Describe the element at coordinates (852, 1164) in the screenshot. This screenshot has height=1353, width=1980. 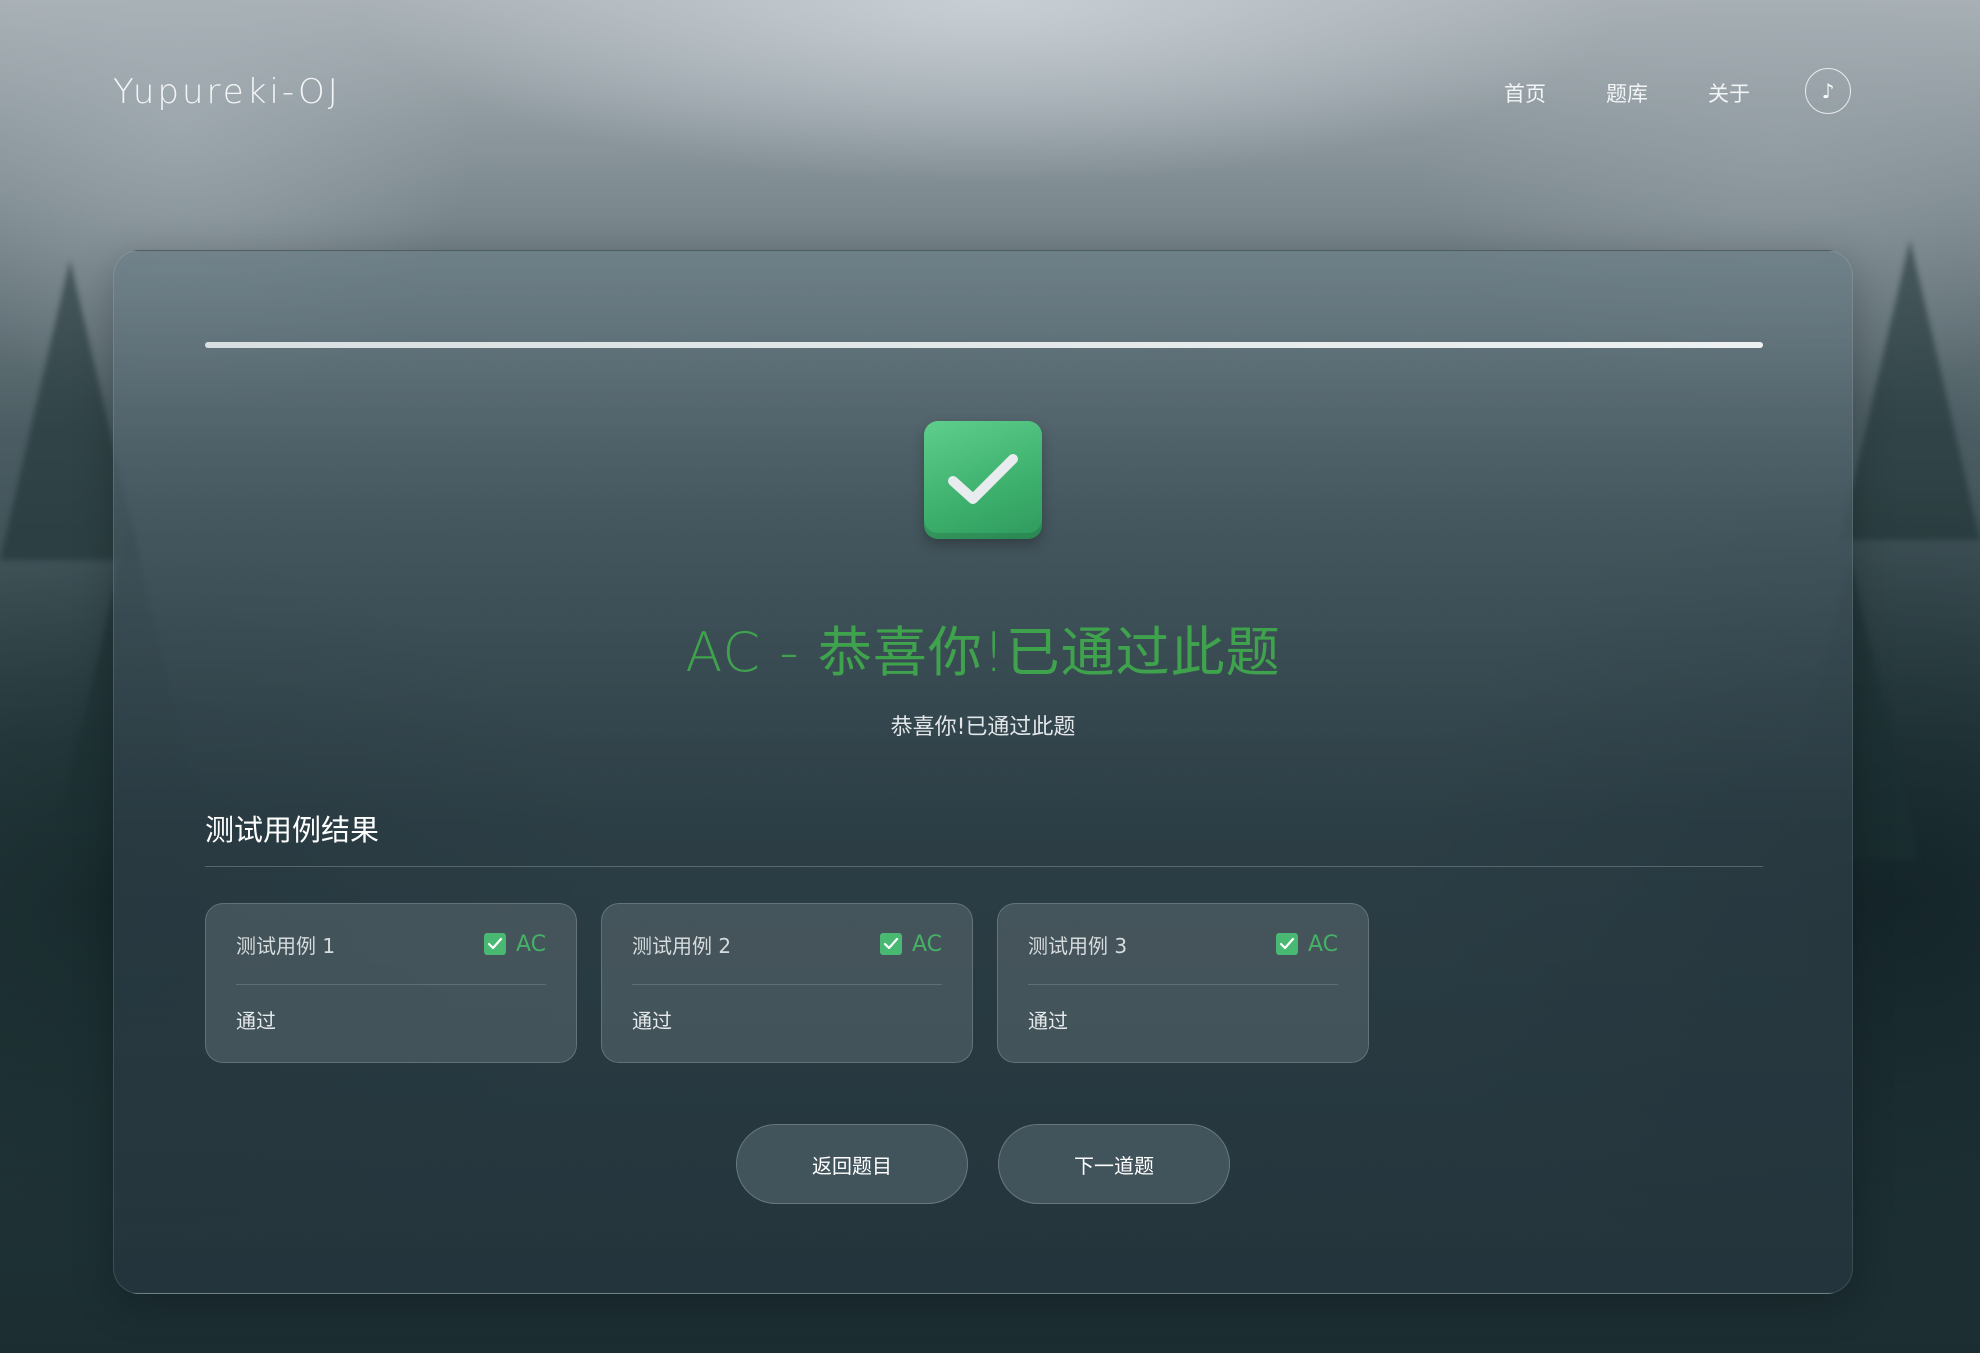
I see `back-to-problem-button: 返回题目` at that location.